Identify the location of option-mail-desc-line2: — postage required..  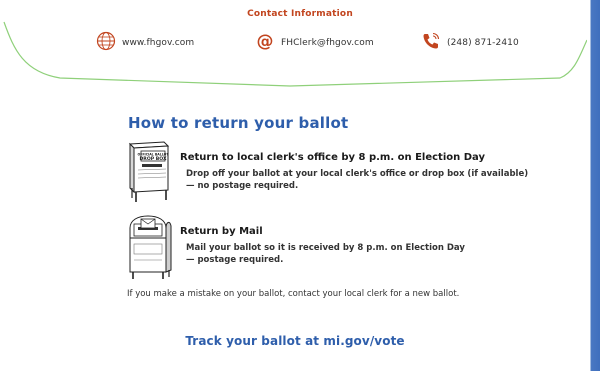
(235, 260).